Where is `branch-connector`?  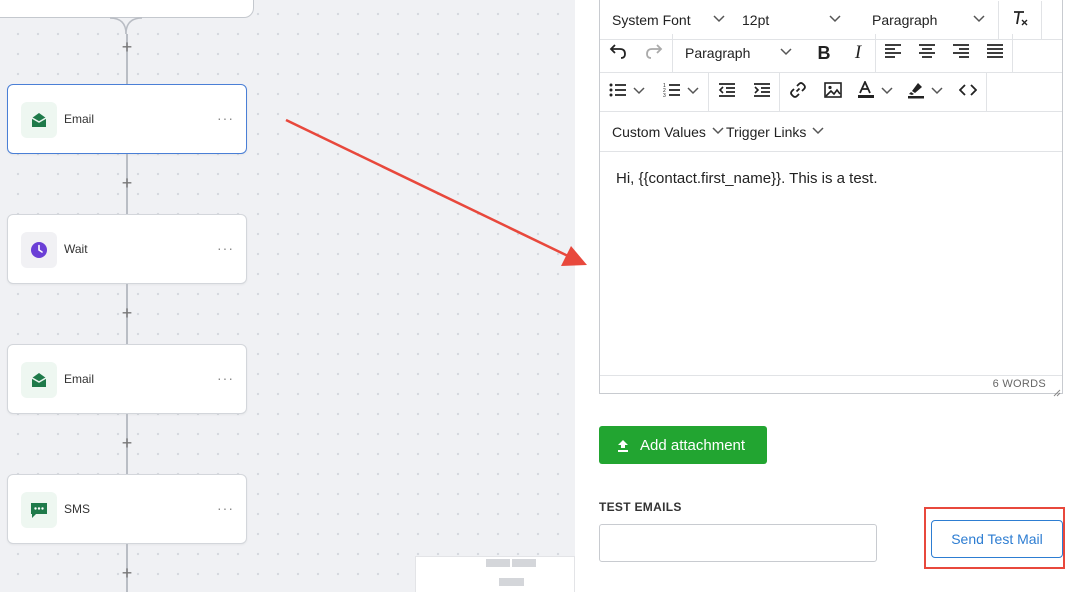 branch-connector is located at coordinates (126, 26).